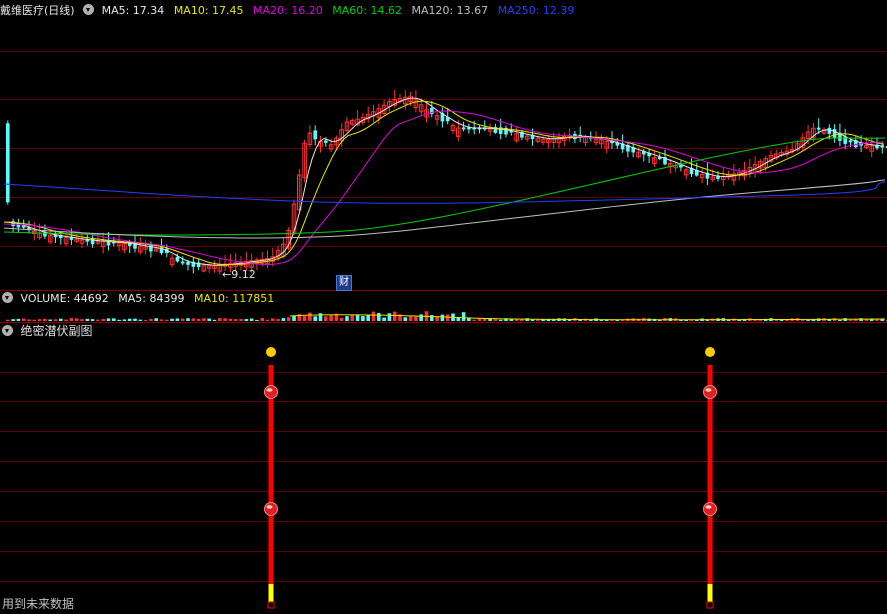  Describe the element at coordinates (344, 283) in the screenshot. I see `finance-event-badge: 财` at that location.